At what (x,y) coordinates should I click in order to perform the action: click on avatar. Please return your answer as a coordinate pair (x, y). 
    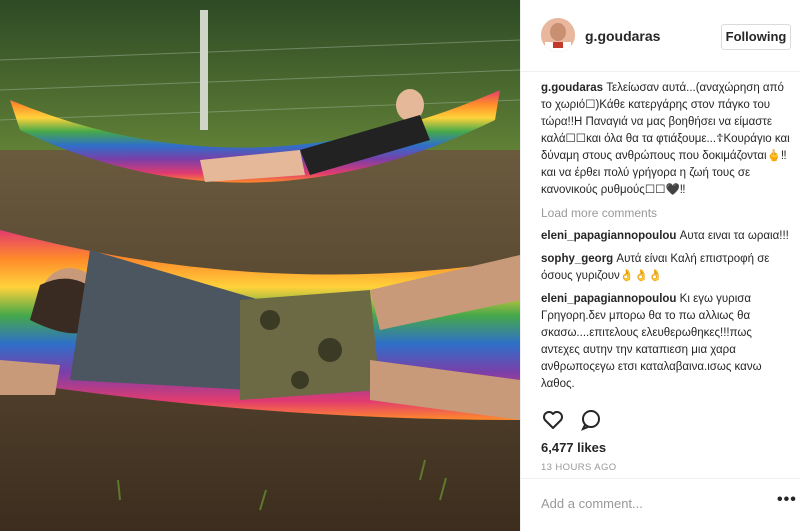
    Looking at the image, I should click on (558, 35).